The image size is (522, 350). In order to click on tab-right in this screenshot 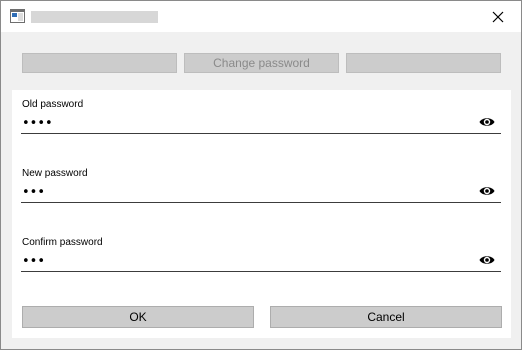, I will do `click(423, 63)`.